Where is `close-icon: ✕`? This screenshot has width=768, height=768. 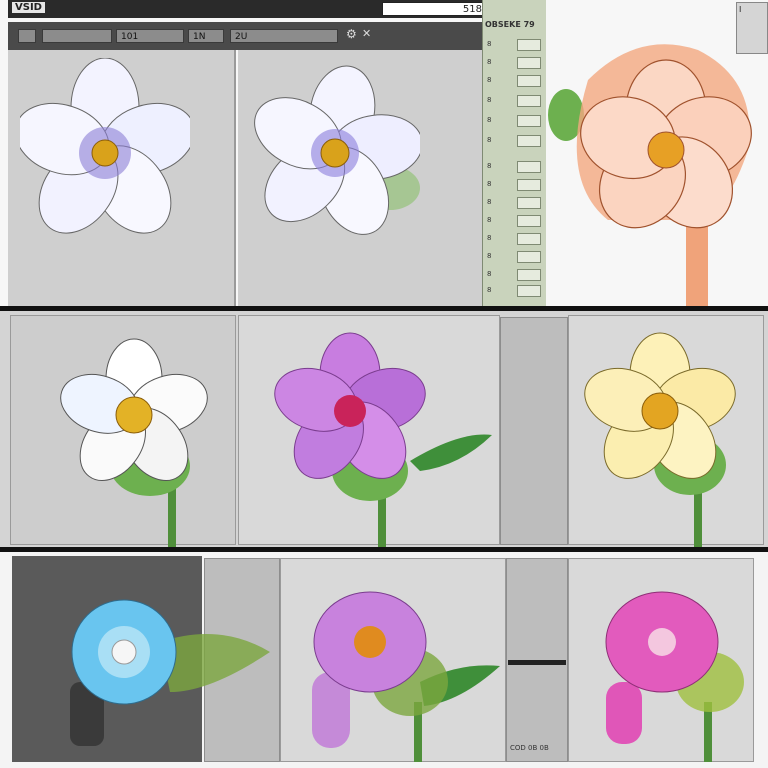 close-icon: ✕ is located at coordinates (366, 33).